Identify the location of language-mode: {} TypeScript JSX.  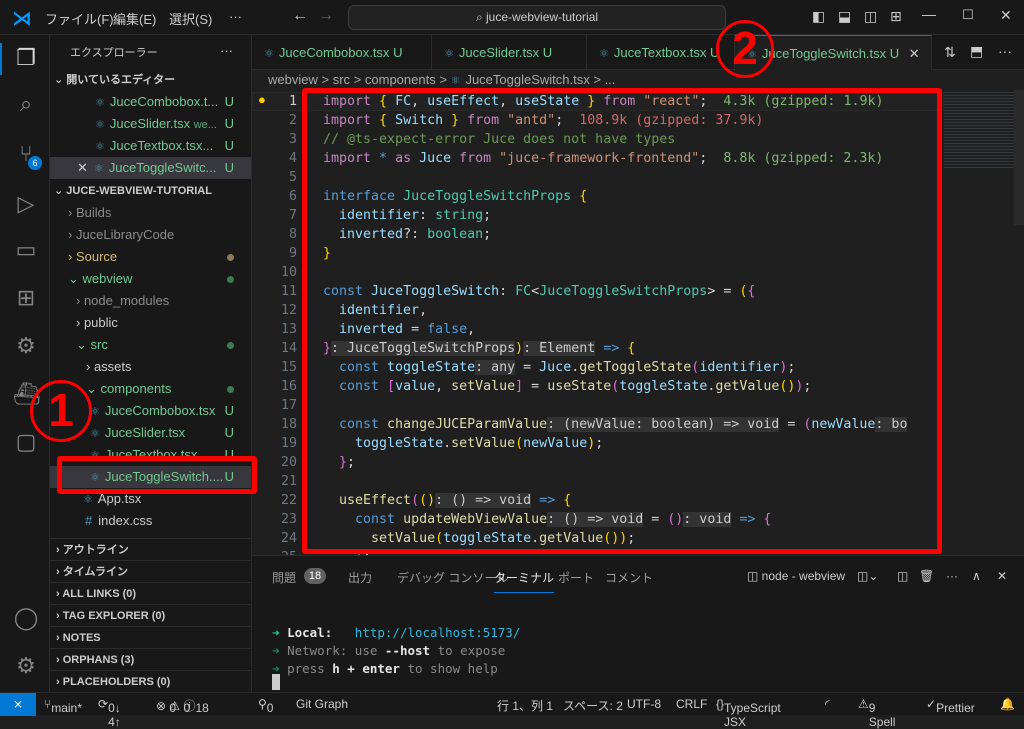
(748, 713).